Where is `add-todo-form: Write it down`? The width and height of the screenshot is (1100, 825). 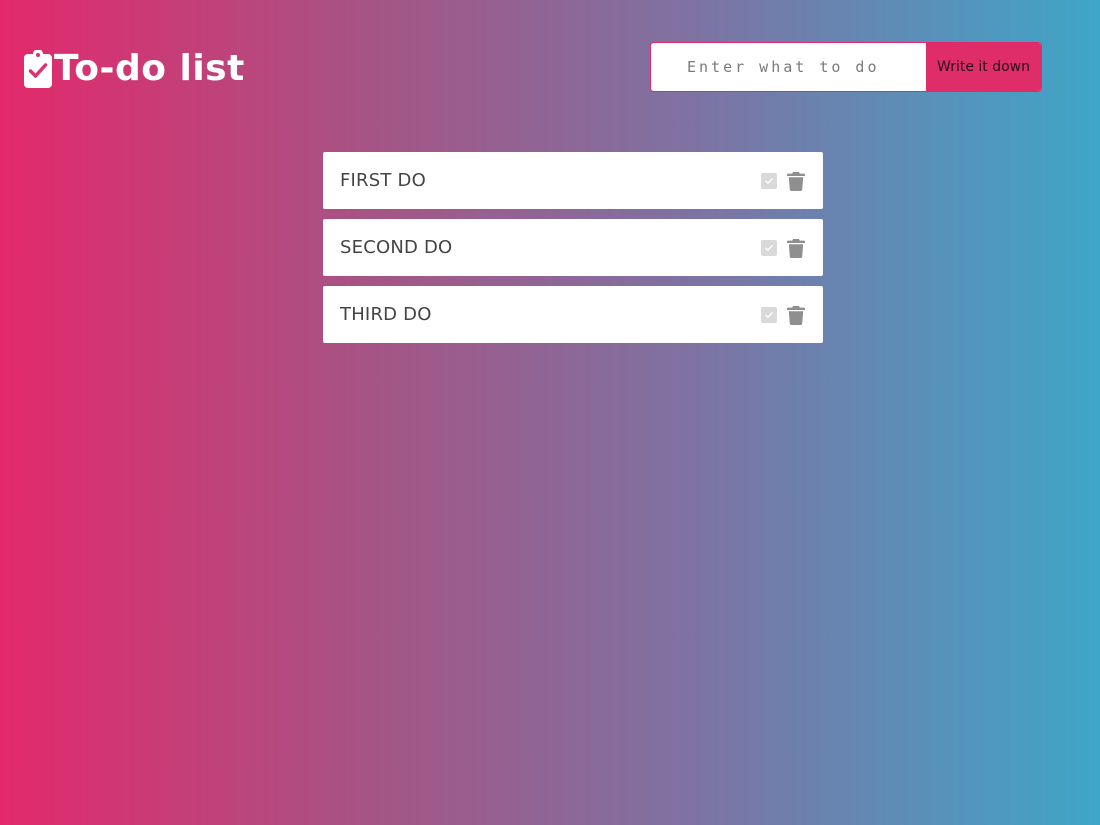 add-todo-form: Write it down is located at coordinates (846, 67).